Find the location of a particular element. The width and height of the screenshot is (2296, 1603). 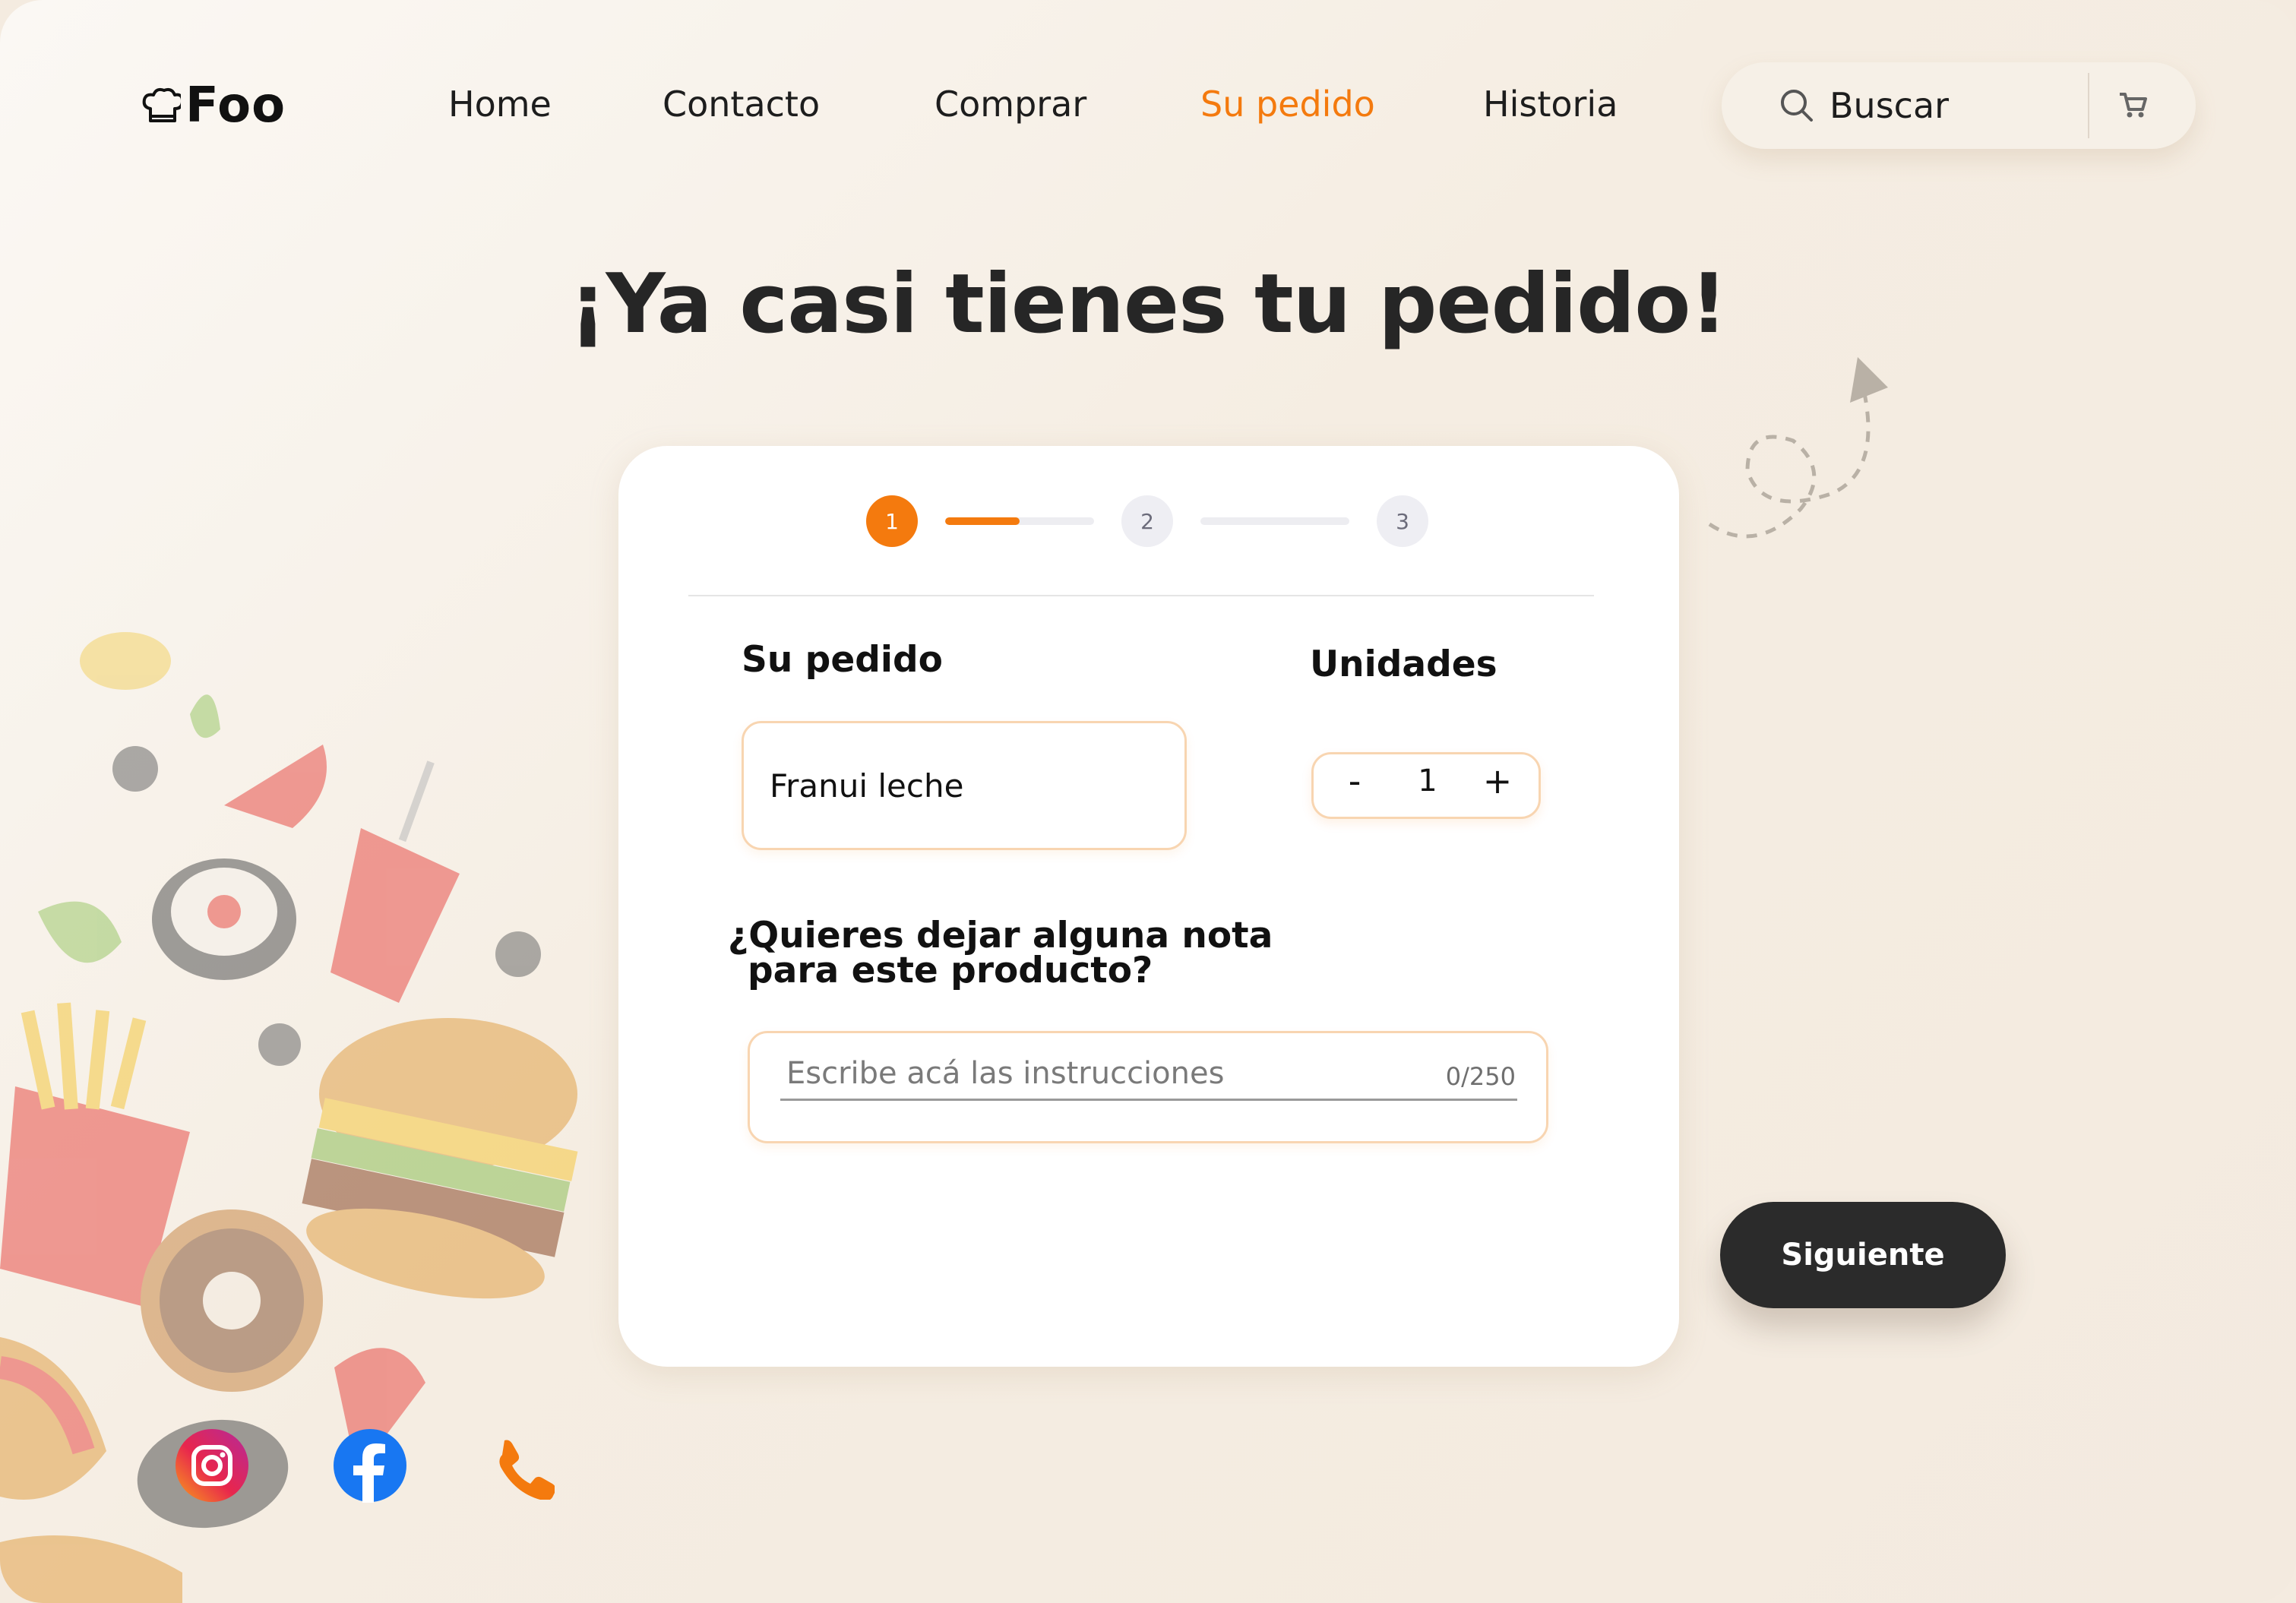

brand-logo: Foo is located at coordinates (213, 106).